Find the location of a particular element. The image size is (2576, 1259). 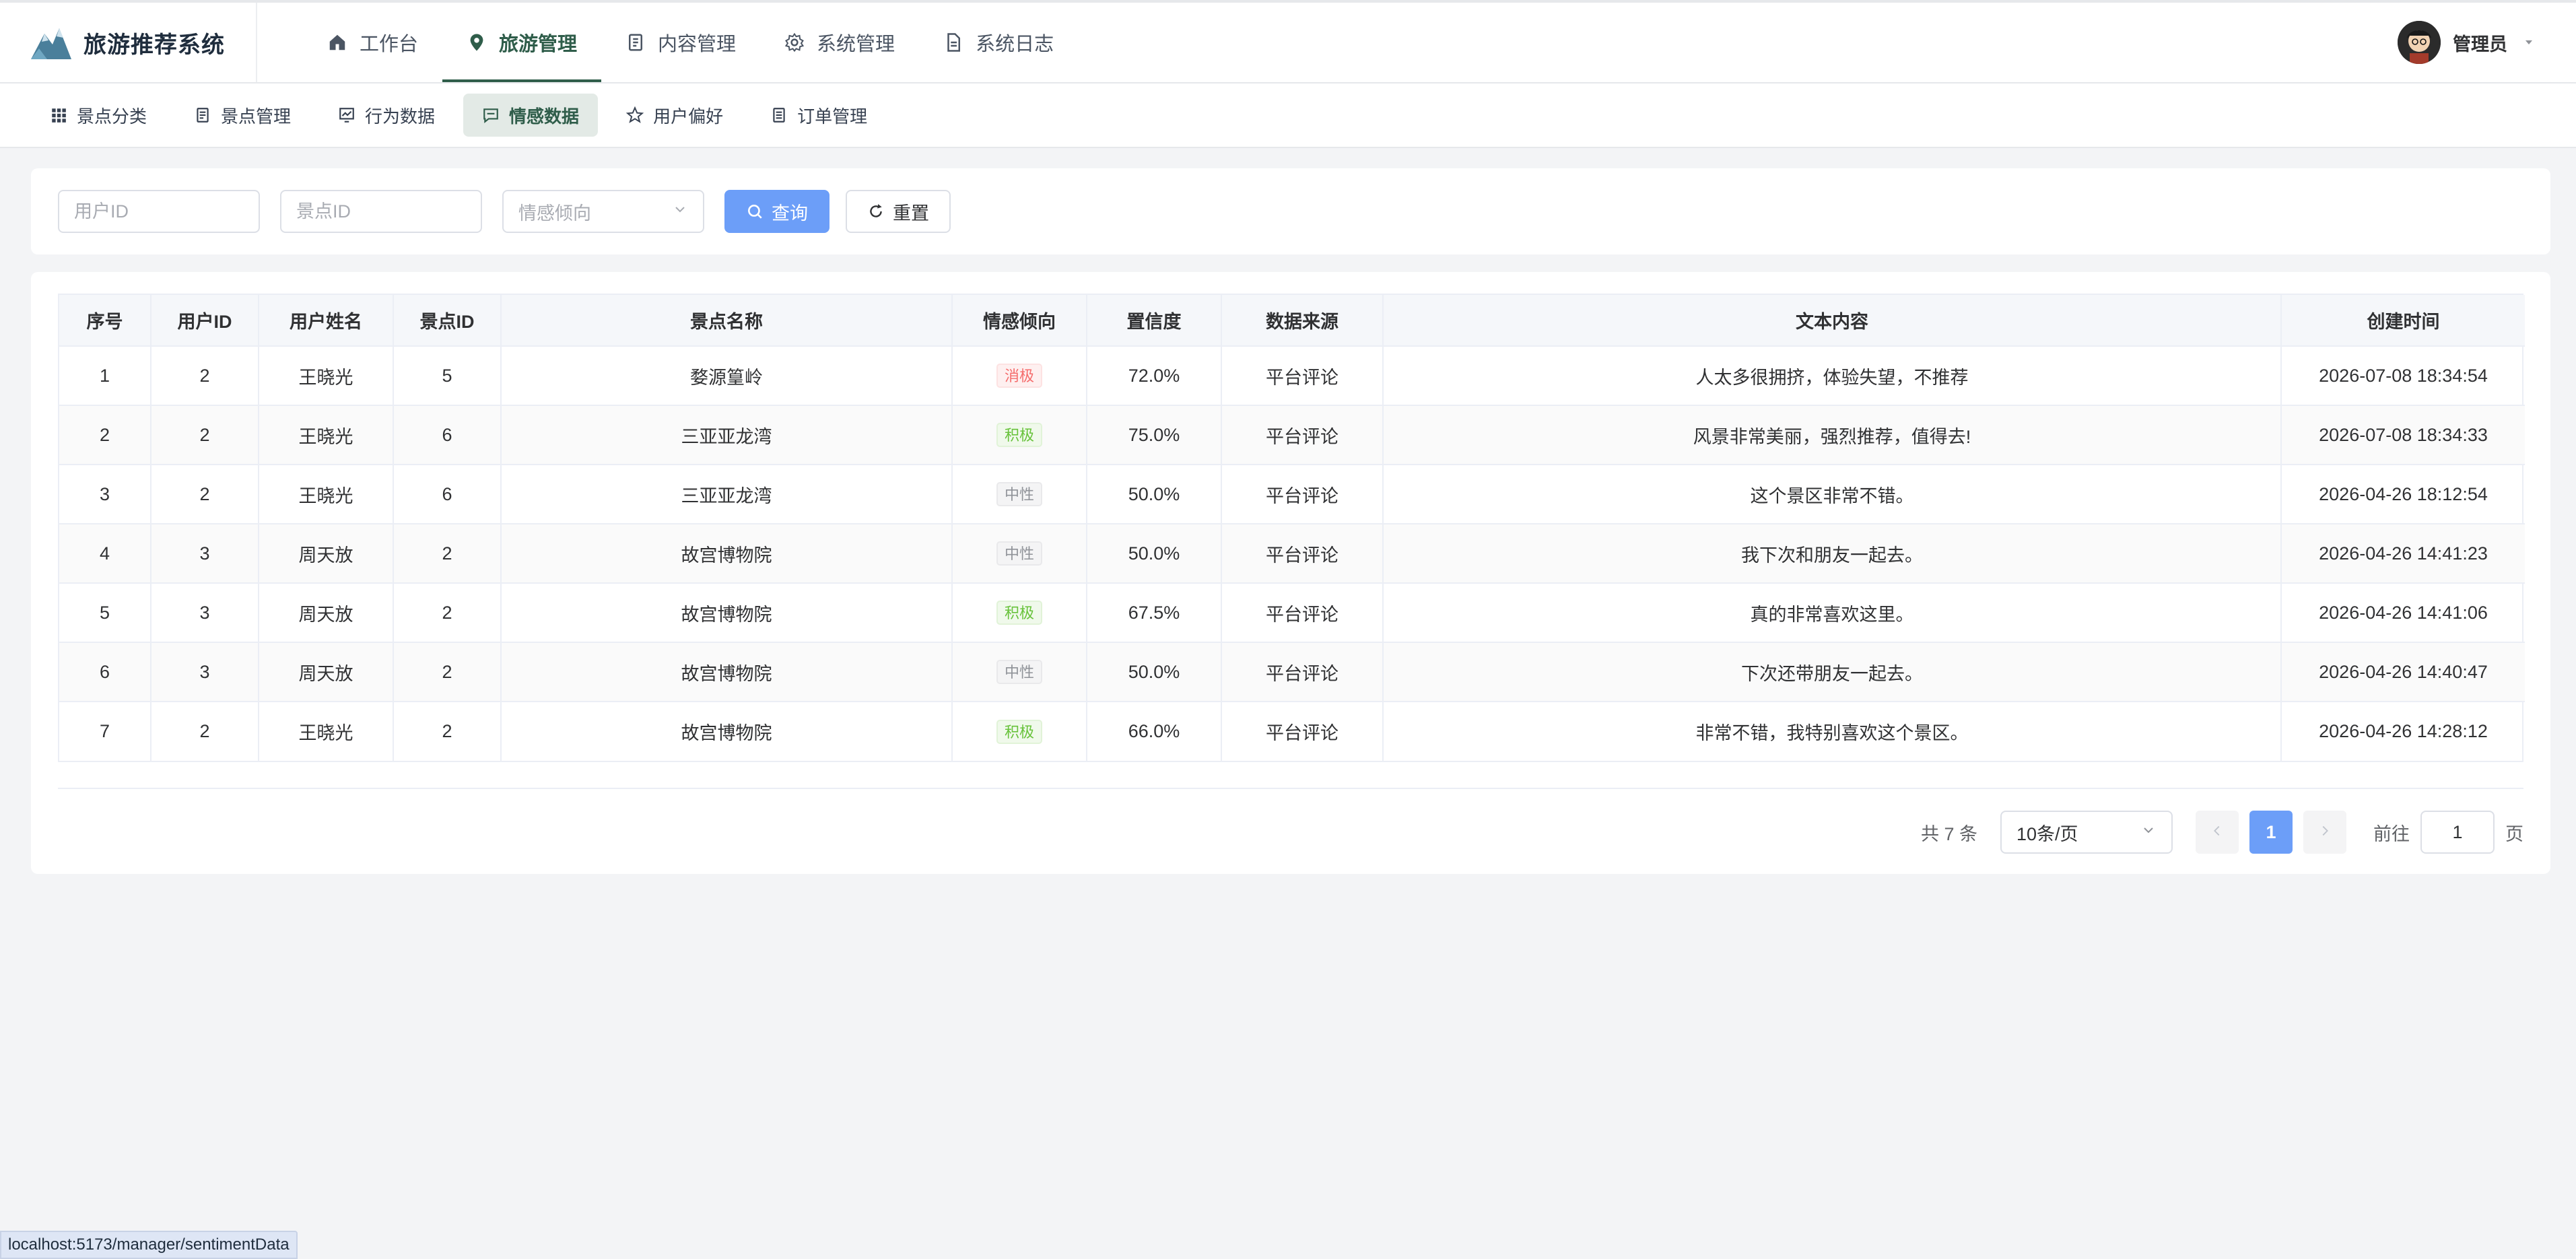

sentiment-select: 情感倾向 is located at coordinates (603, 211).